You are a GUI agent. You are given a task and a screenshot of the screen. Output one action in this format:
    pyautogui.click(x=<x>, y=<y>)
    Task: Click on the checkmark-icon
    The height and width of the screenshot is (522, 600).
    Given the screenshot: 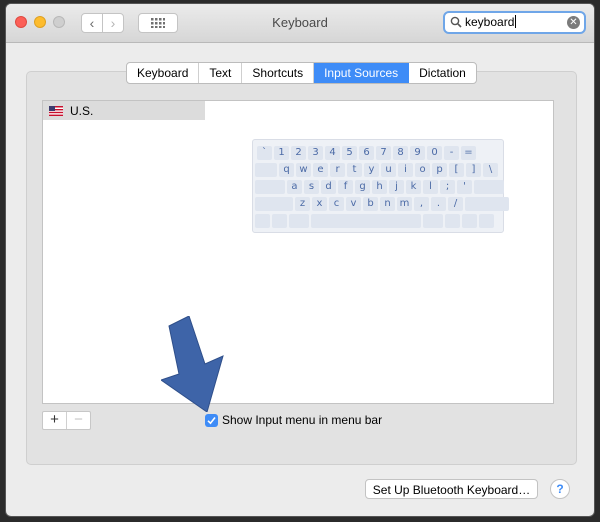 What is the action you would take?
    pyautogui.click(x=211, y=420)
    